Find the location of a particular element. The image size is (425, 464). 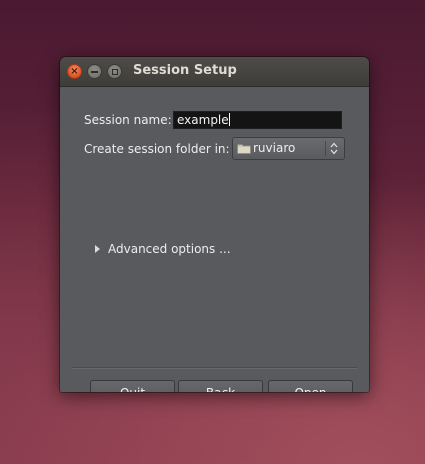

minimize-icon is located at coordinates (94, 71).